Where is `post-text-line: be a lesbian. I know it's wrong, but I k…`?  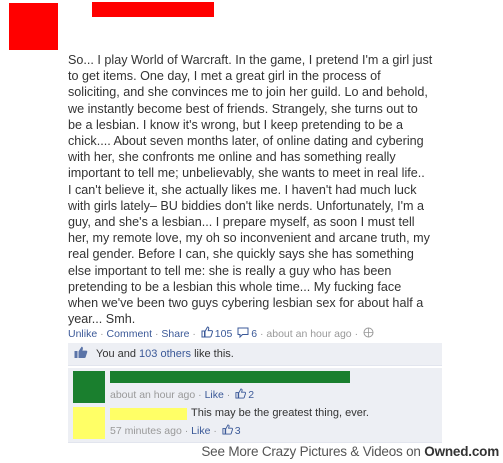
post-text-line: be a lesbian. I know it's wrong, but I k… is located at coordinates (235, 124).